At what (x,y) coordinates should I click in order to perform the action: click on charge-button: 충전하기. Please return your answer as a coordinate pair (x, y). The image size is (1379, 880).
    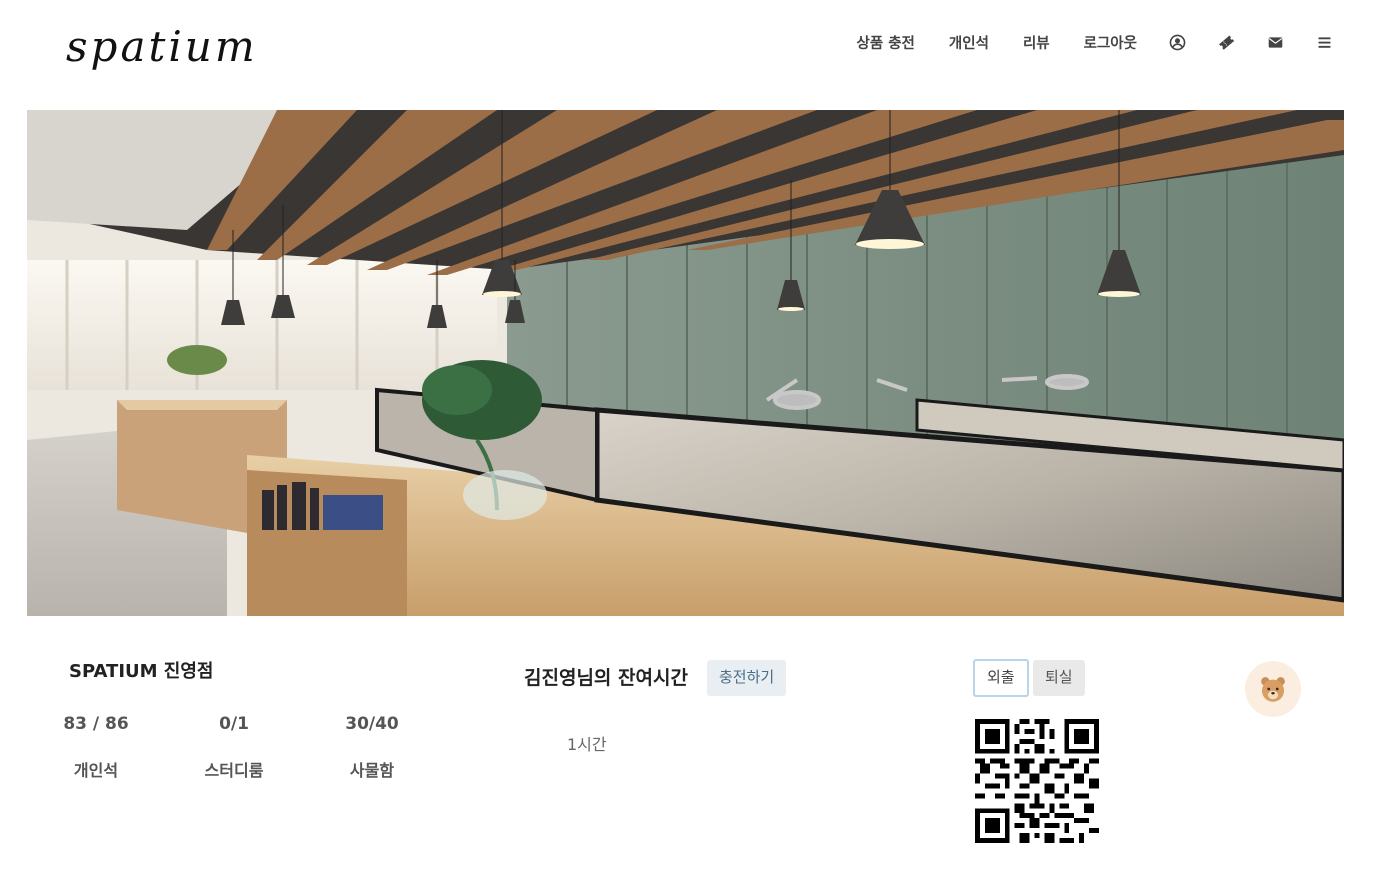
    Looking at the image, I should click on (747, 678).